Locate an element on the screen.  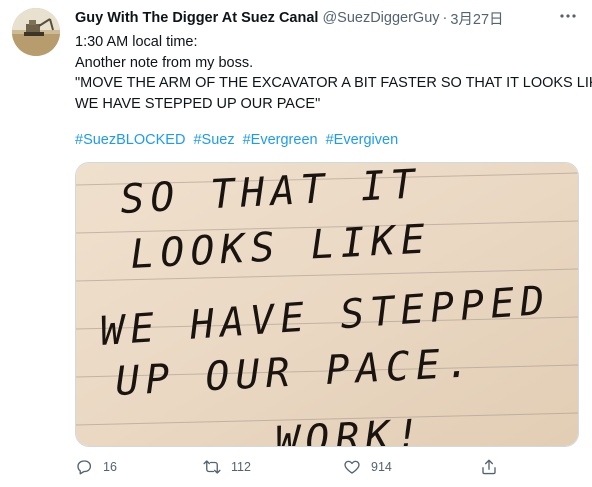
user-handle: @SuezDiggerGuy is located at coordinates (380, 18).